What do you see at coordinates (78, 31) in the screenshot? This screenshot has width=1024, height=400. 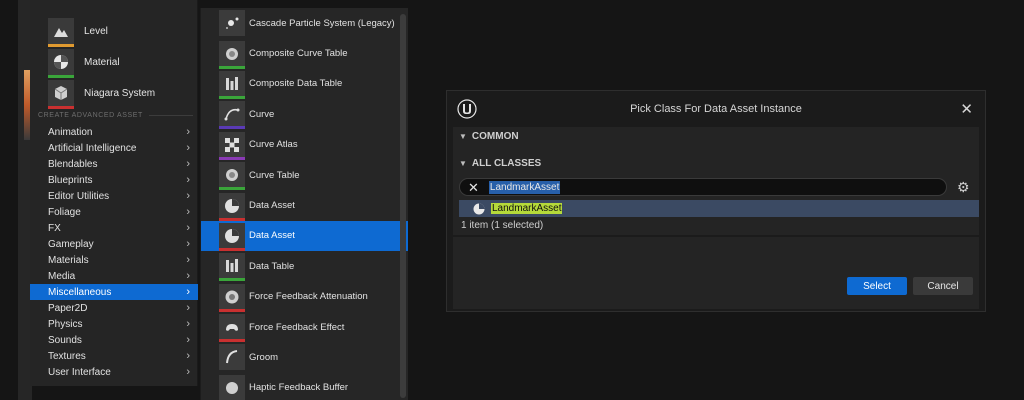 I see `menu-item-level: Level` at bounding box center [78, 31].